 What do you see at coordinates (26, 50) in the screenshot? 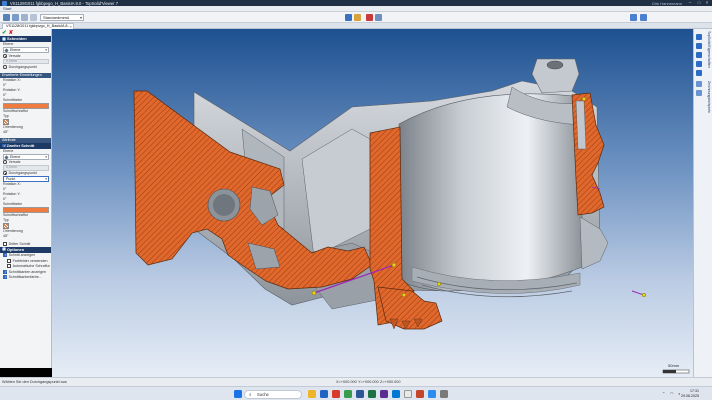
I see `plane-select: Ebene ▾` at bounding box center [26, 50].